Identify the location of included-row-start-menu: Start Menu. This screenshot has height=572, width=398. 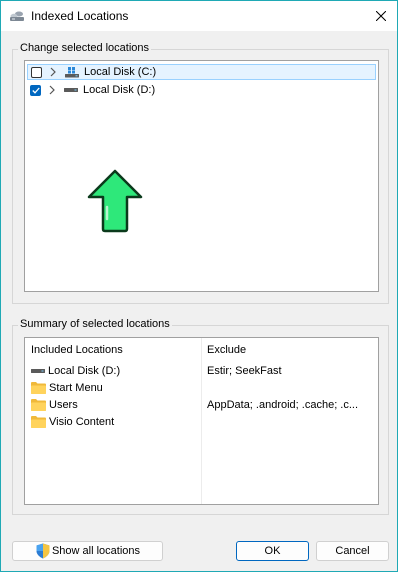
(67, 388).